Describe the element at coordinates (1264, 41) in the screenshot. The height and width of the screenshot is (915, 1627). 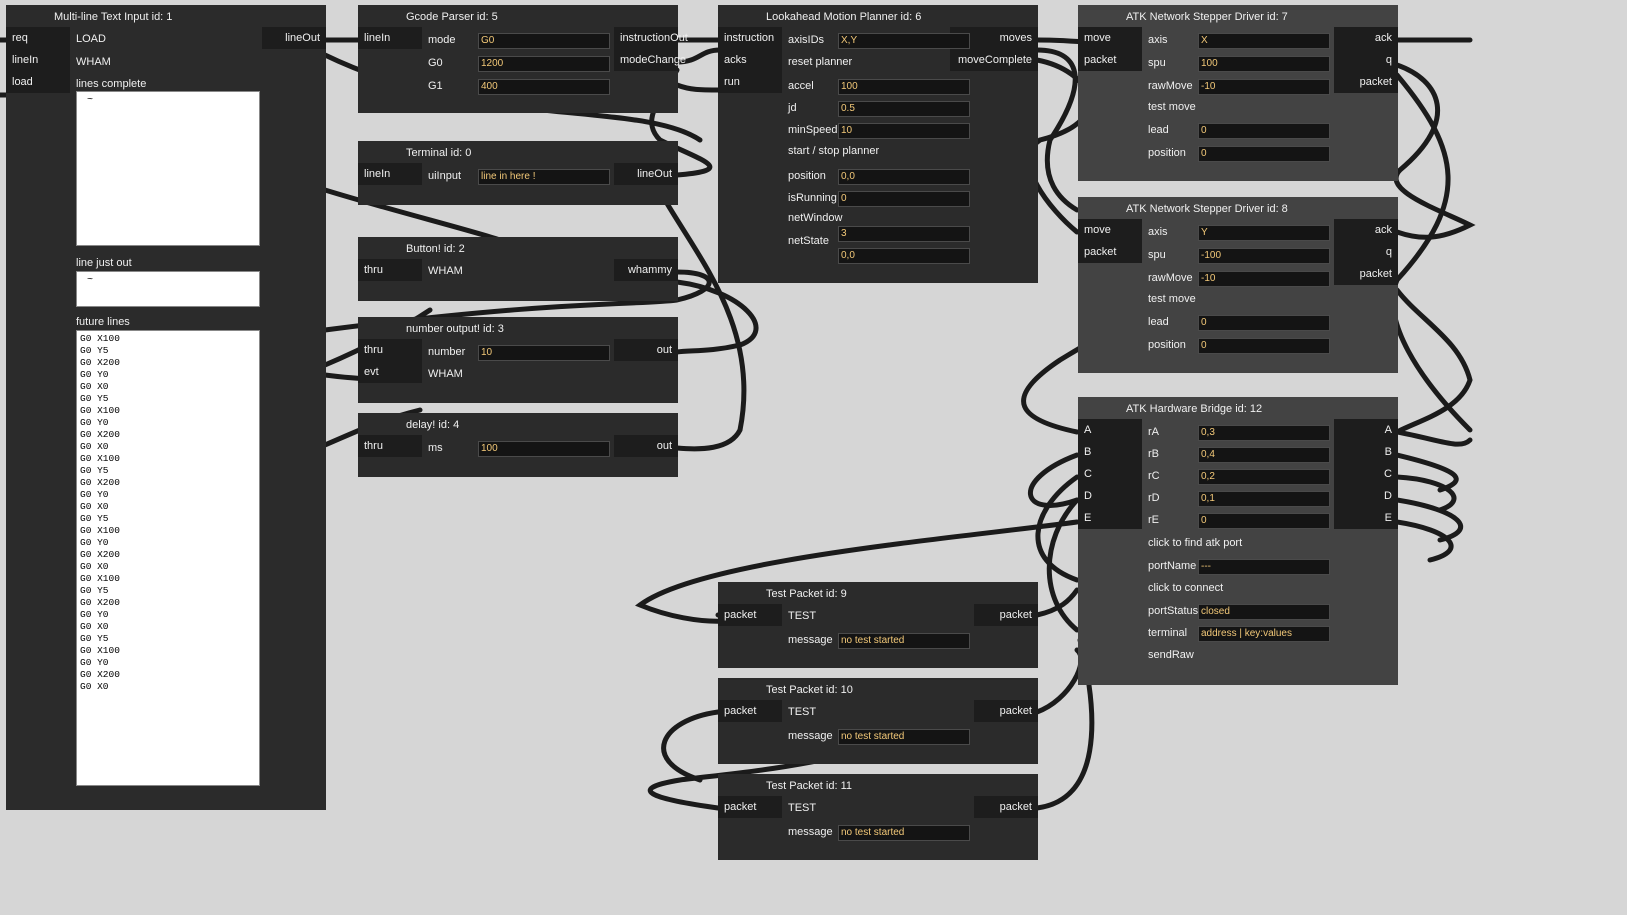
I see `axis-input: X` at that location.